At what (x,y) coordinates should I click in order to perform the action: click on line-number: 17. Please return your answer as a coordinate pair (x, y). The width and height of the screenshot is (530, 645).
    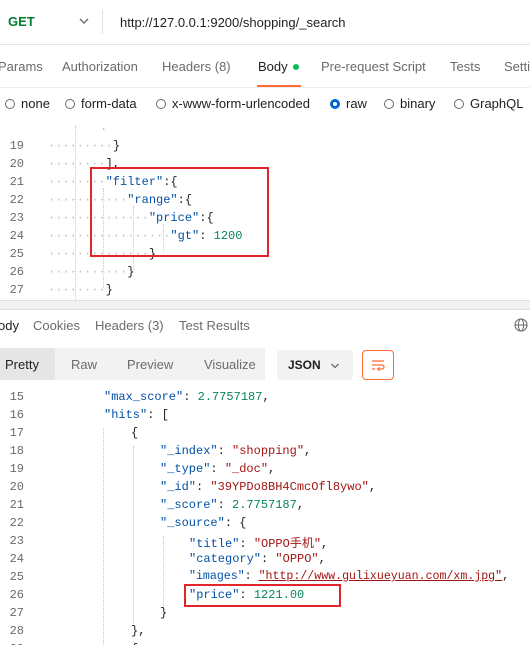
    Looking at the image, I should click on (16, 433).